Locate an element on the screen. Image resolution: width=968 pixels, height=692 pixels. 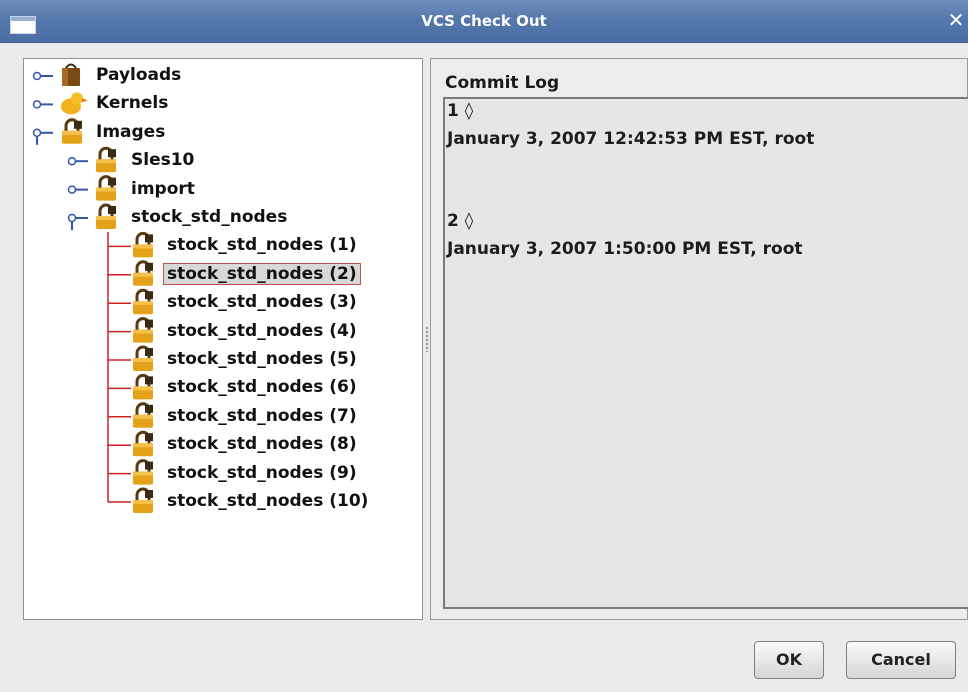
expand-handle-stock-std-nodes is located at coordinates (78, 222).